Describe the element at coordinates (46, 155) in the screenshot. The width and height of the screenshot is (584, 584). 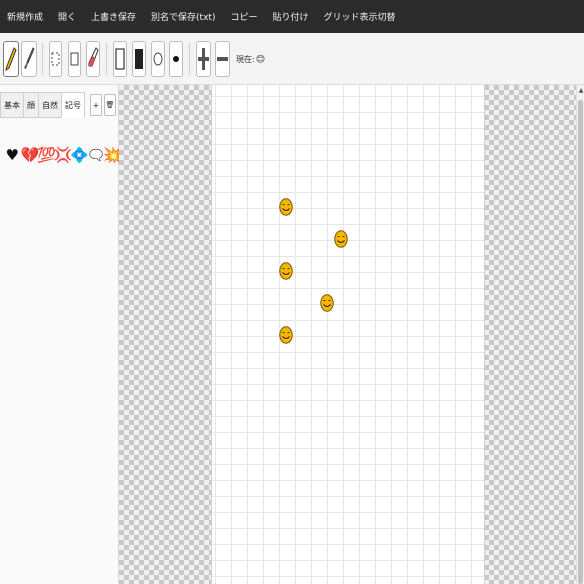
I see `palette-hundred-points: 💯` at that location.